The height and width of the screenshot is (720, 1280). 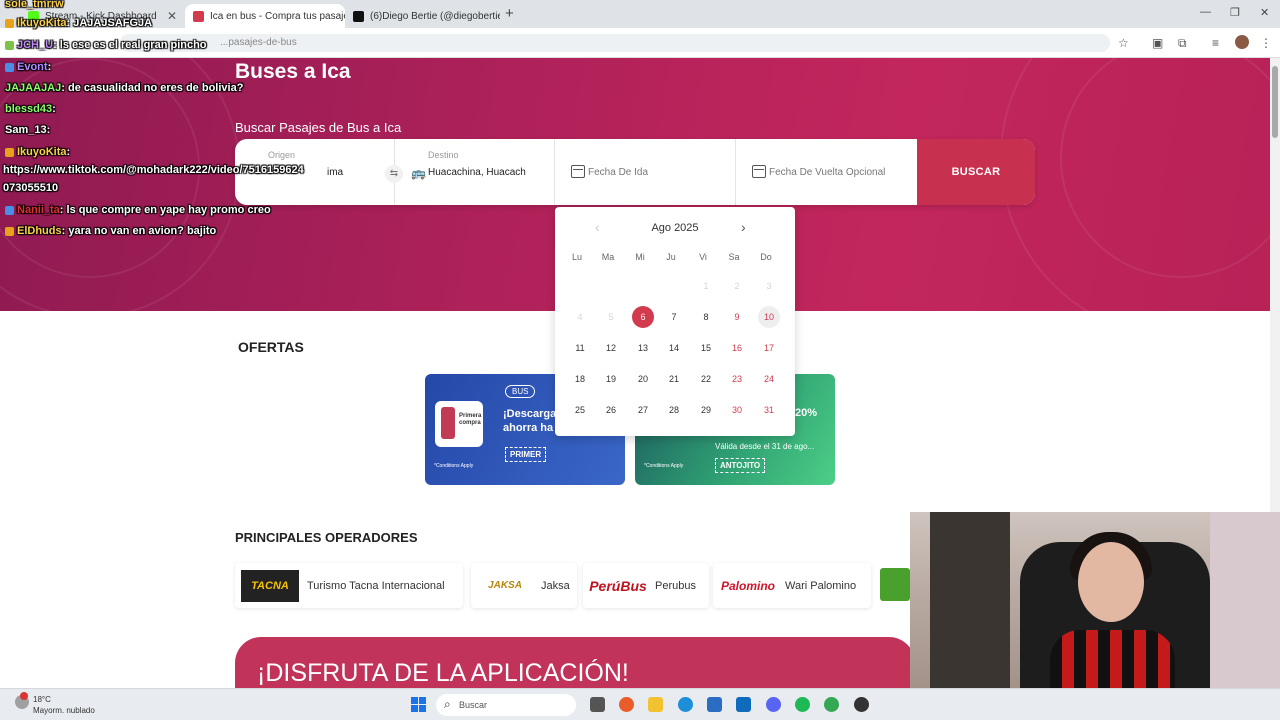 I want to click on perubus-logo: PerúBus, so click(x=618, y=585).